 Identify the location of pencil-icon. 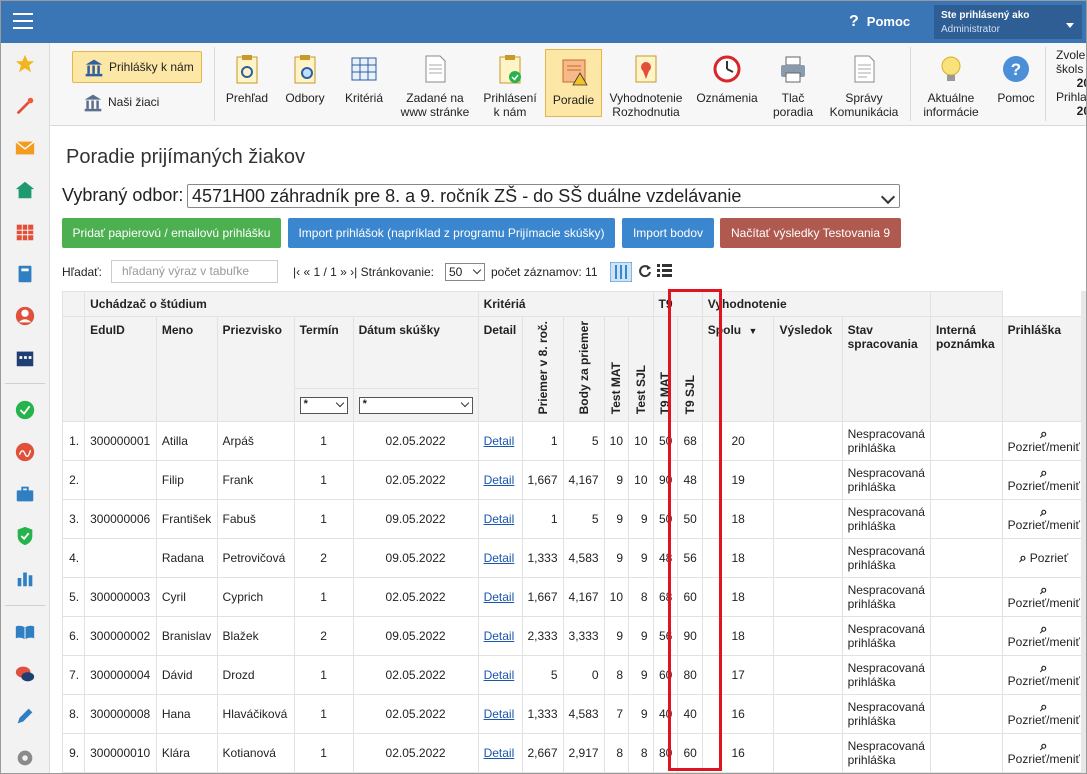
(25, 716).